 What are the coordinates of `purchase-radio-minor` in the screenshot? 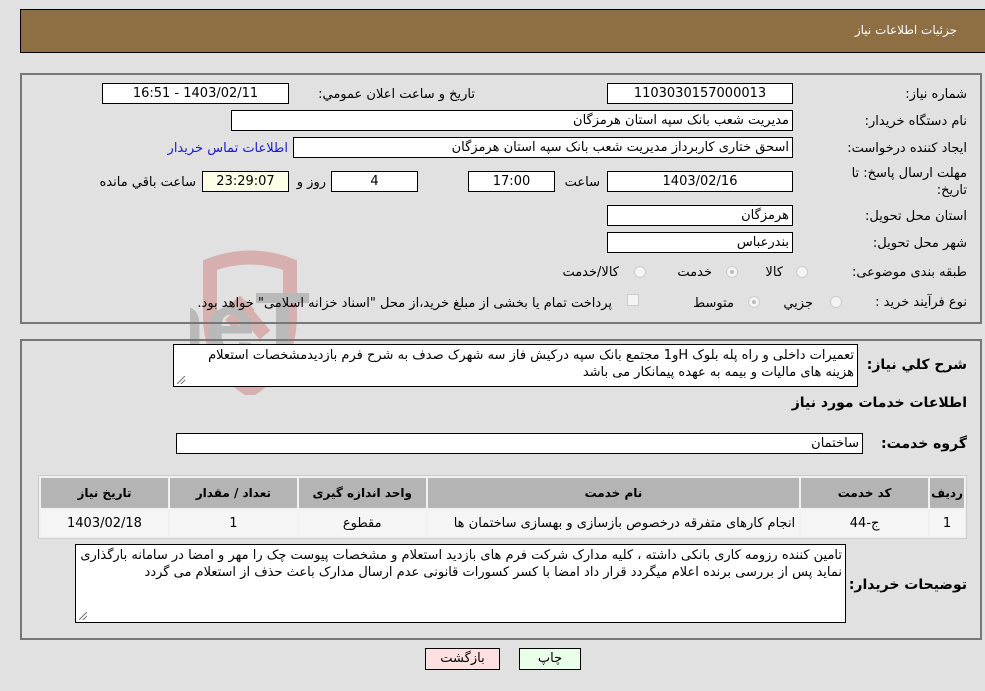 It's located at (836, 302).